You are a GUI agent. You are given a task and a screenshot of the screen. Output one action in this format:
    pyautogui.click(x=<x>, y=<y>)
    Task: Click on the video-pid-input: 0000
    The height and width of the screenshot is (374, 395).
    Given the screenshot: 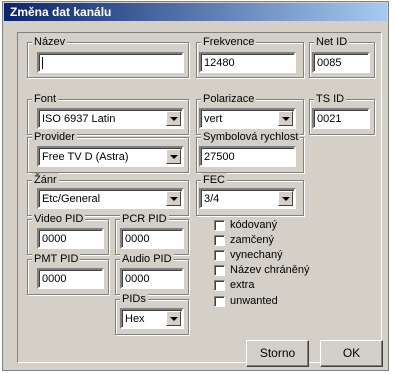 What is the action you would take?
    pyautogui.click(x=70, y=238)
    